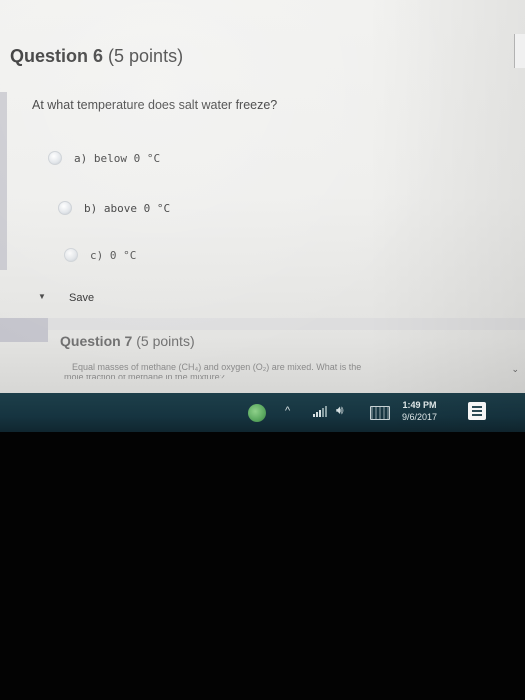 The height and width of the screenshot is (700, 525). Describe the element at coordinates (81, 298) in the screenshot. I see `save-button: Save` at that location.